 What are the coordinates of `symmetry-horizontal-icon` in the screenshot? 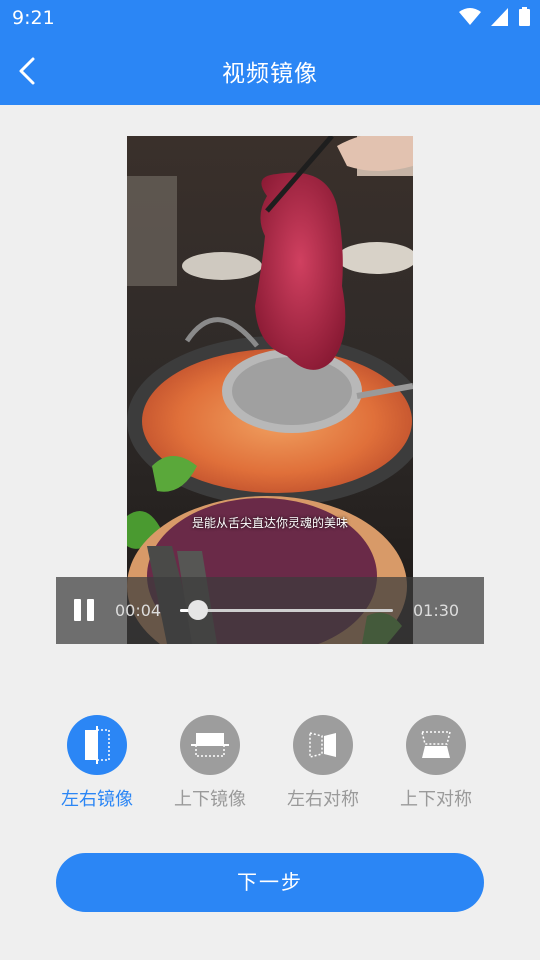 It's located at (323, 745).